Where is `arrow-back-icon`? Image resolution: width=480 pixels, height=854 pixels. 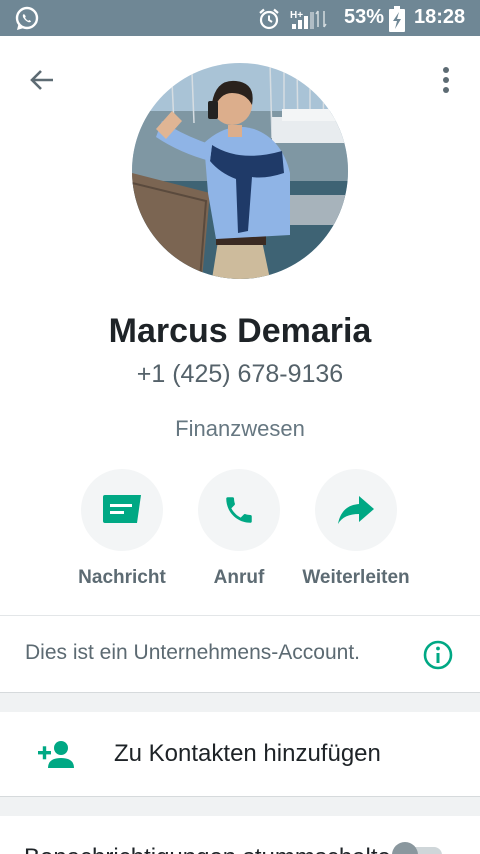
arrow-back-icon is located at coordinates (41, 80).